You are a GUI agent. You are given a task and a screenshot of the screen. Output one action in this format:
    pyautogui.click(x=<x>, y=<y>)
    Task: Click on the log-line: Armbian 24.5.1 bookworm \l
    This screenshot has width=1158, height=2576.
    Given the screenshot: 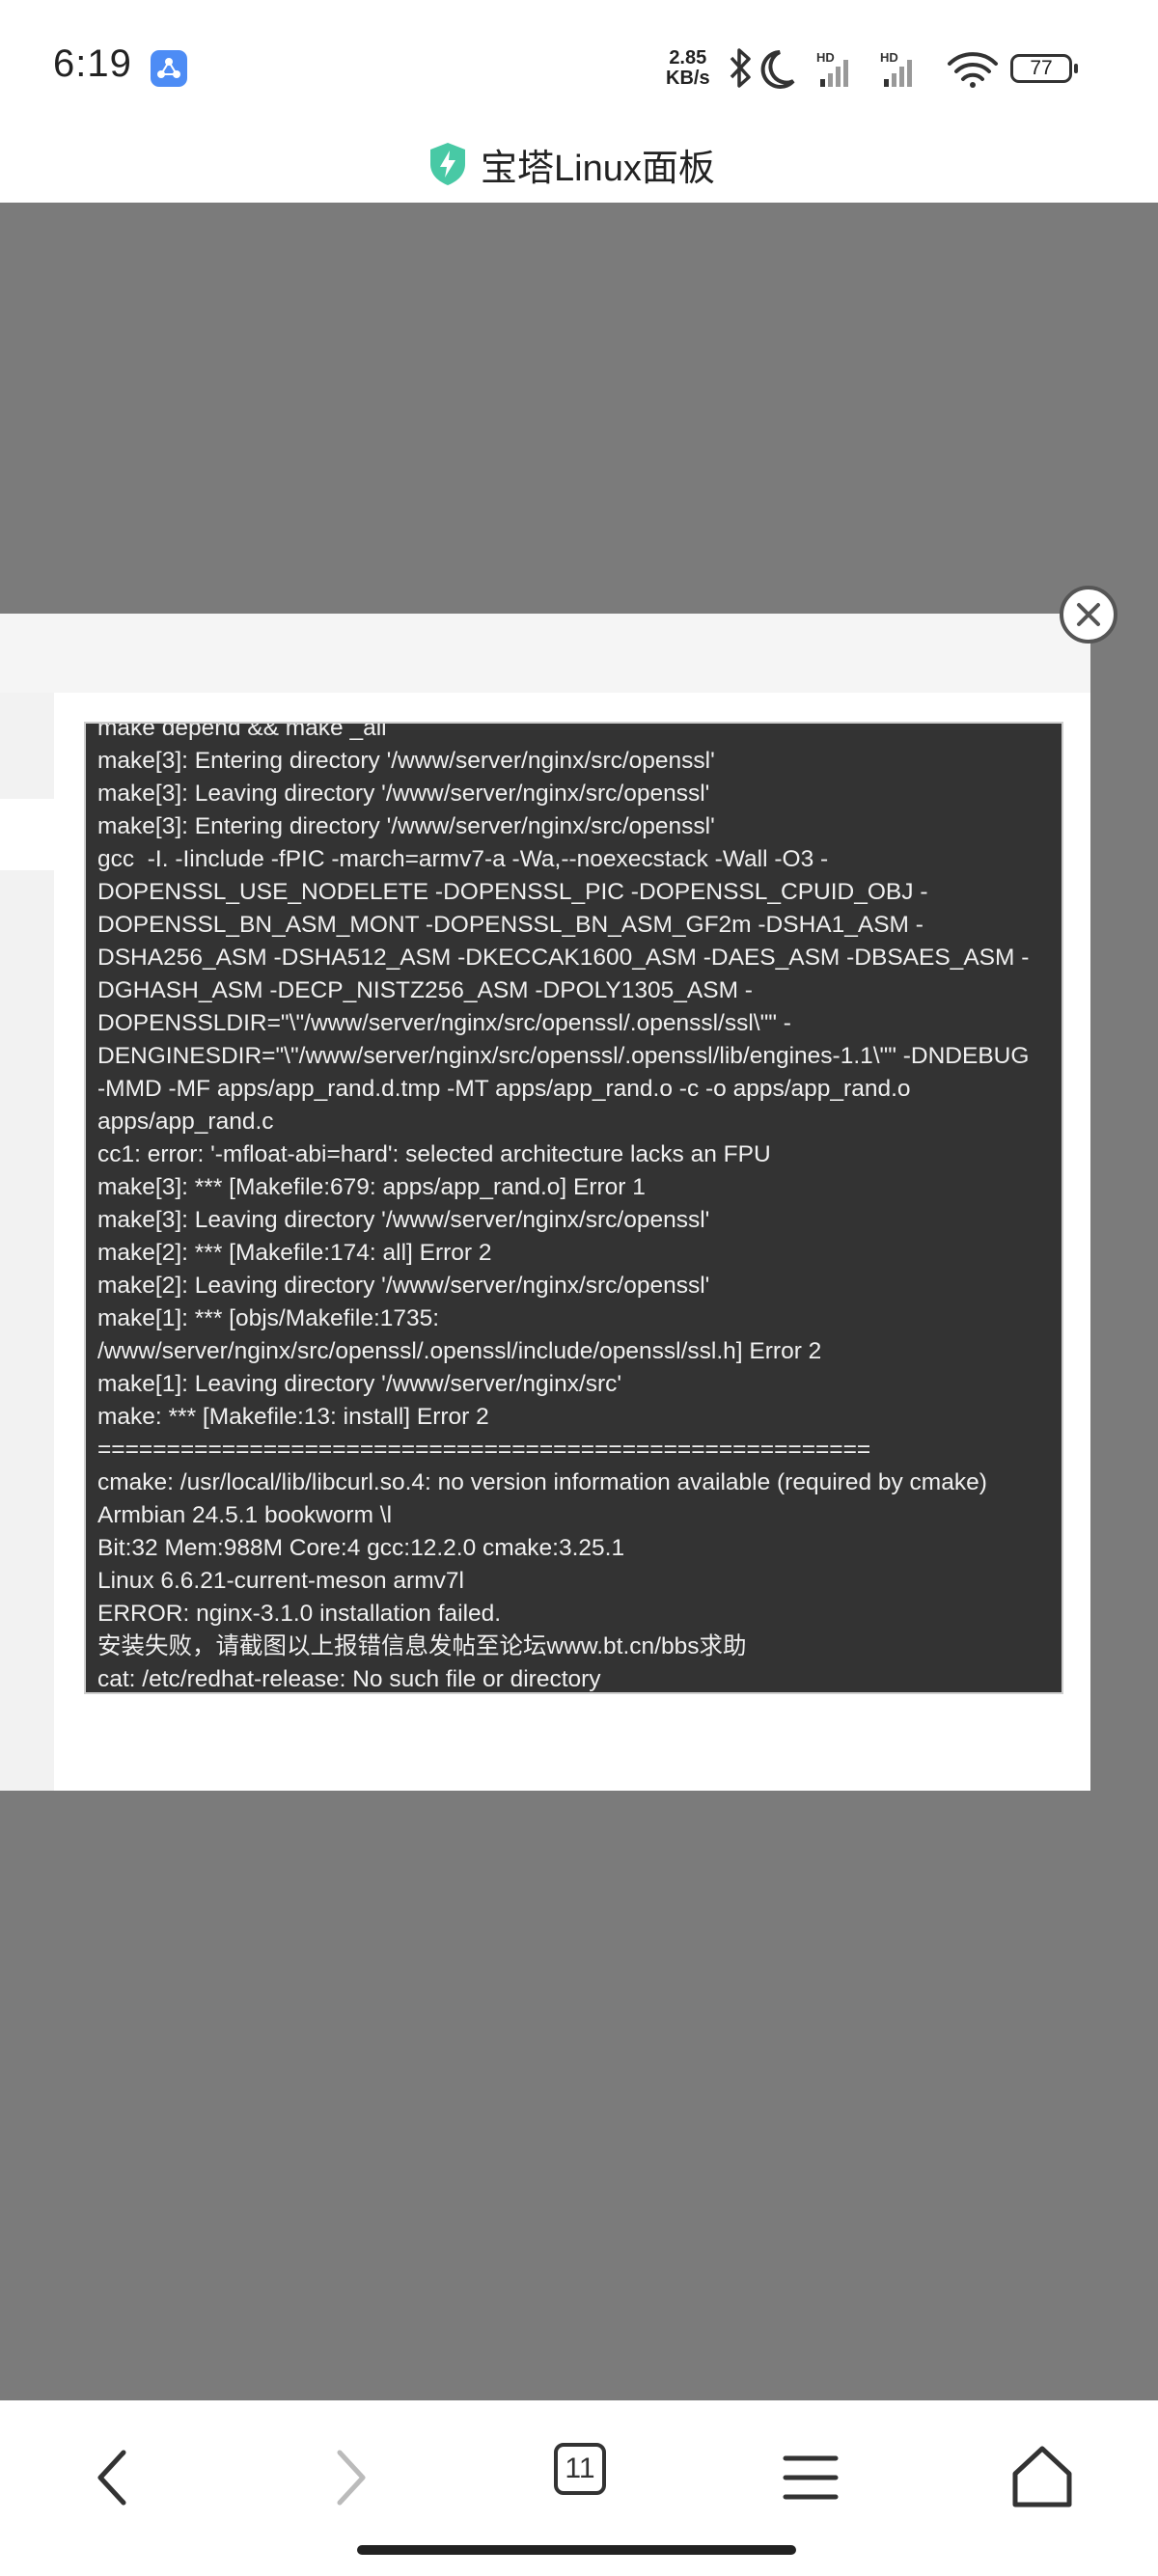 What is the action you would take?
    pyautogui.click(x=245, y=1515)
    